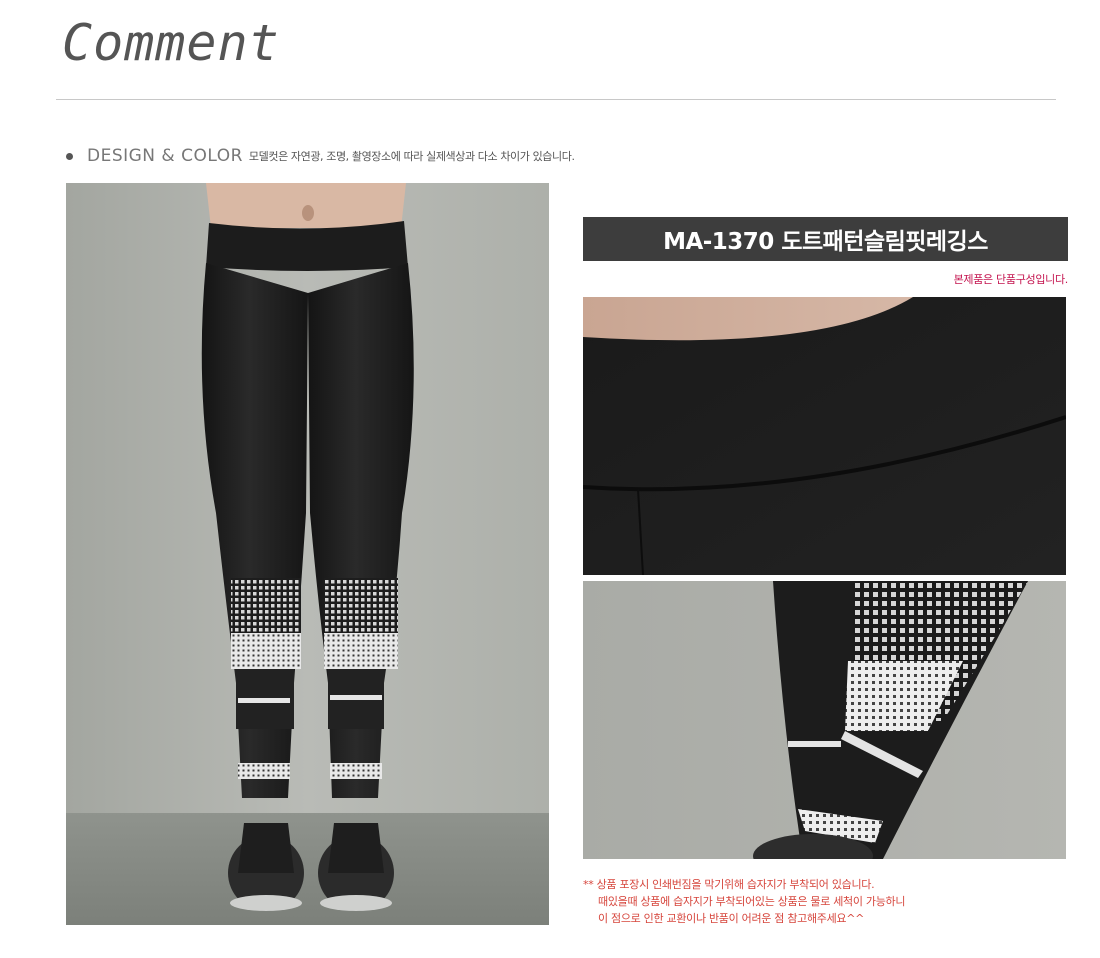 Image resolution: width=1100 pixels, height=958 pixels. Describe the element at coordinates (171, 43) in the screenshot. I see `page-title: Comment` at that location.